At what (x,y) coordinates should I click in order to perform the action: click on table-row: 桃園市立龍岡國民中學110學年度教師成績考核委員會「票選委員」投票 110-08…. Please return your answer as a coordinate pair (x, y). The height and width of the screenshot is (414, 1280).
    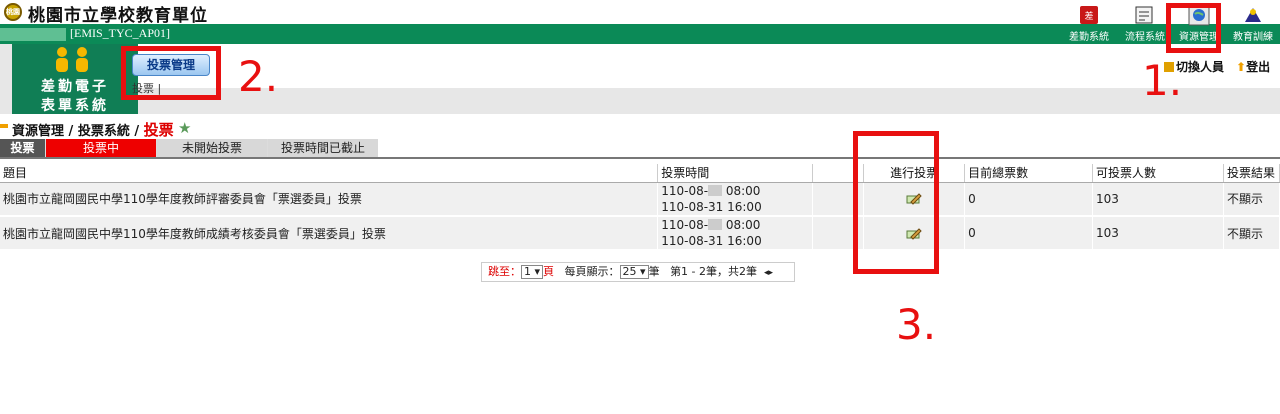
    Looking at the image, I should click on (640, 233).